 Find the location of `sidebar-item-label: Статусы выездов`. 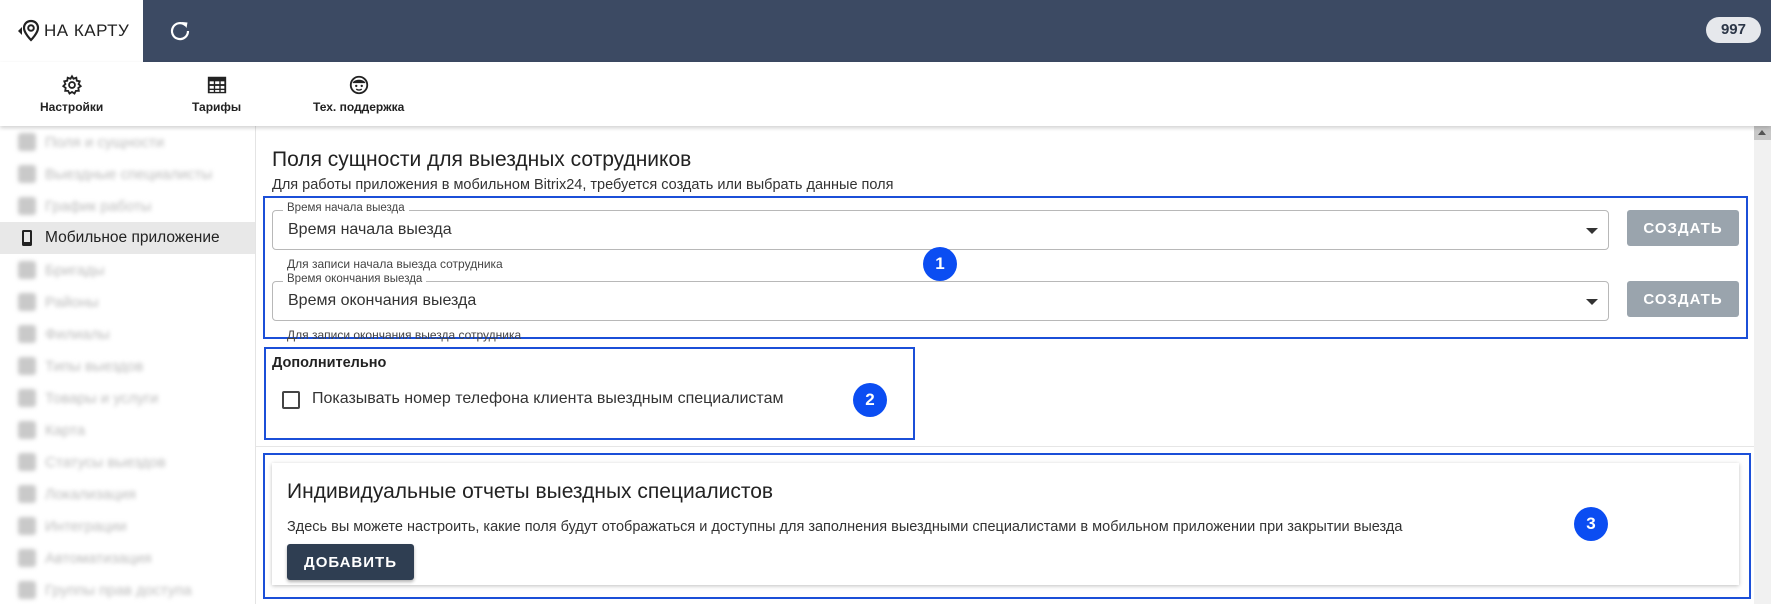

sidebar-item-label: Статусы выездов is located at coordinates (105, 462).